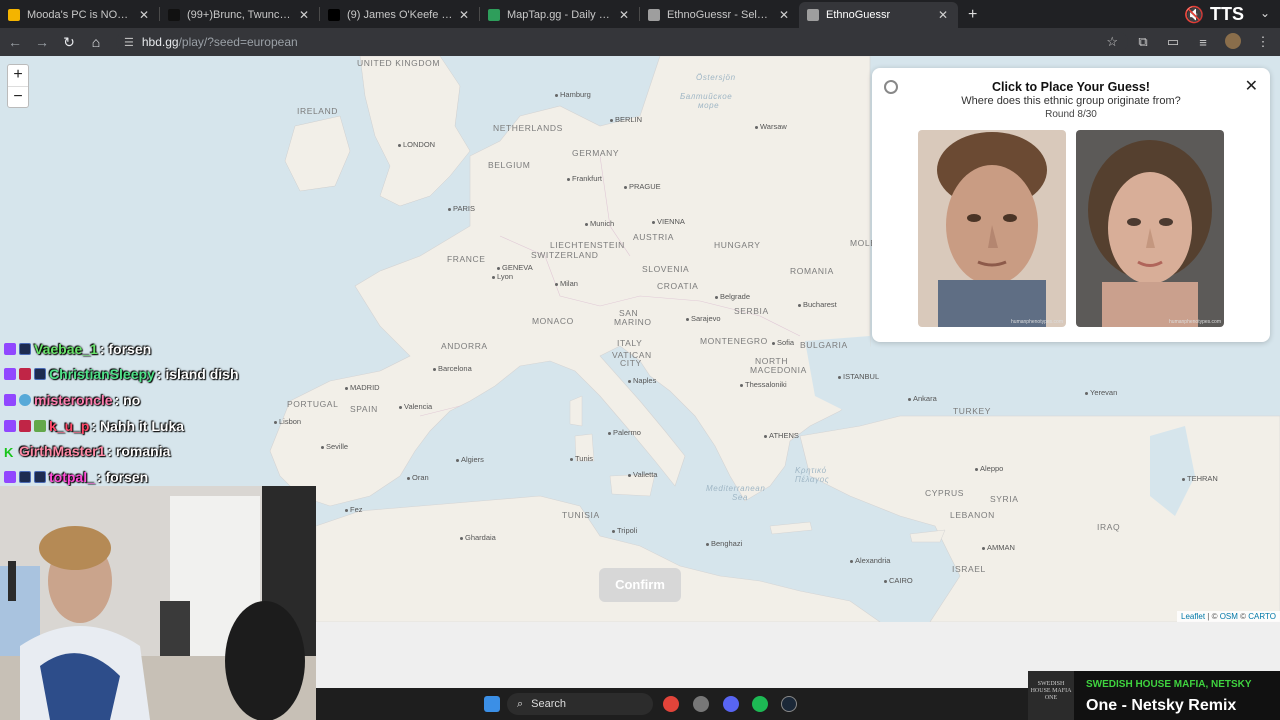 Image resolution: width=1280 pixels, height=720 pixels. Describe the element at coordinates (945, 493) in the screenshot. I see `country-label: CYPRUS` at that location.